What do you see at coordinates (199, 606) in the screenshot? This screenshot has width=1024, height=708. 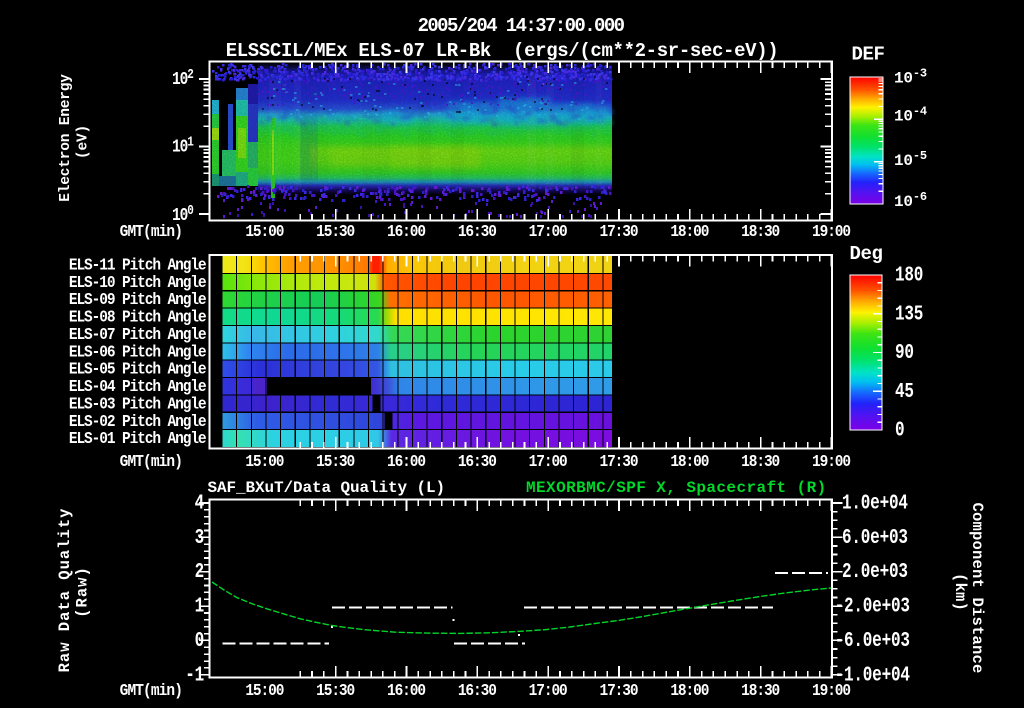 I see `svg-text: 1` at bounding box center [199, 606].